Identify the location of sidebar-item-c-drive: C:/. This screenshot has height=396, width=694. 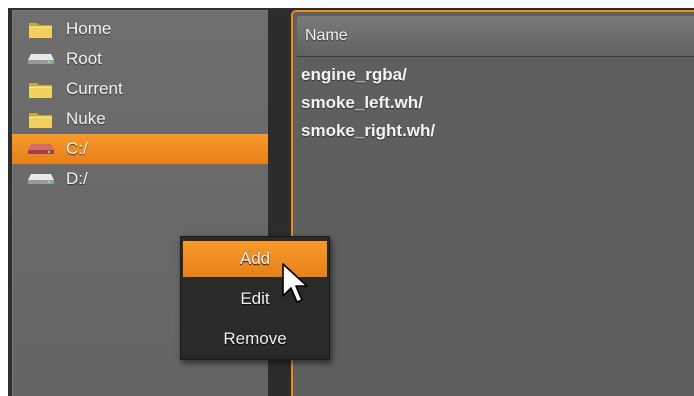
(140, 149).